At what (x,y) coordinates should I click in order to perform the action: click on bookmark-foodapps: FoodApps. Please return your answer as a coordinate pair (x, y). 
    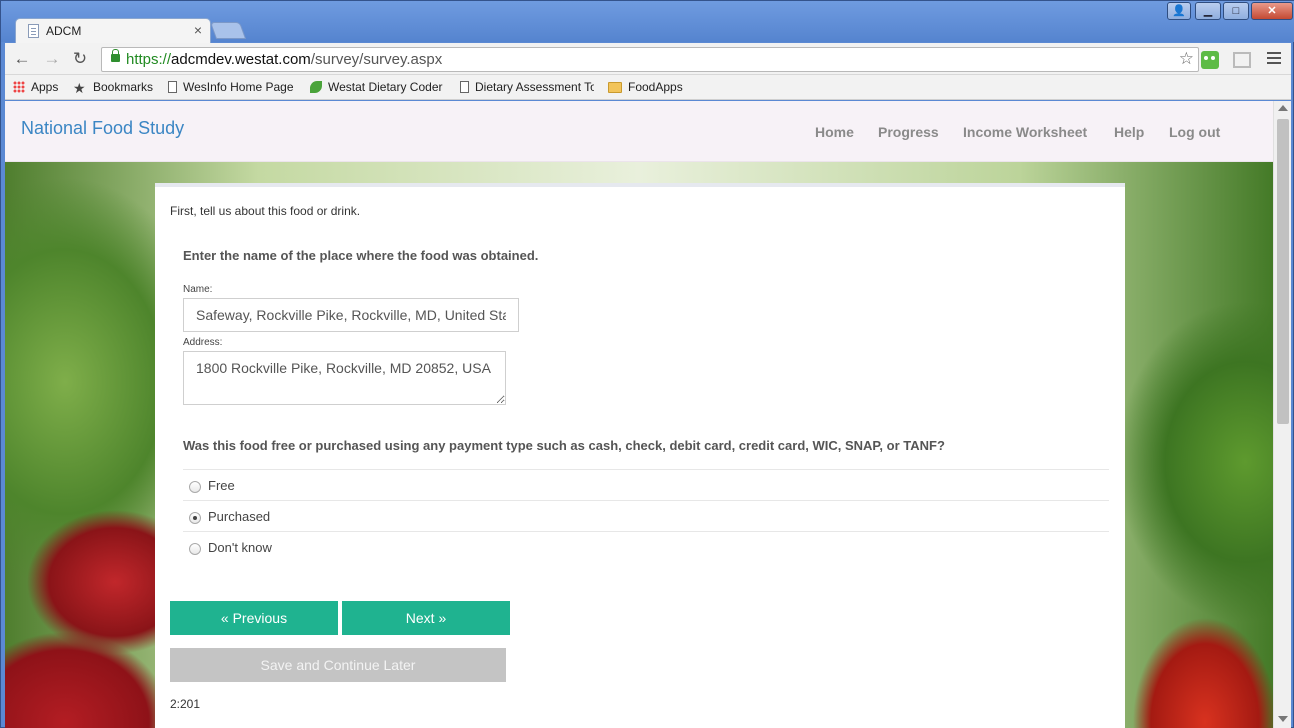
    Looking at the image, I should click on (645, 87).